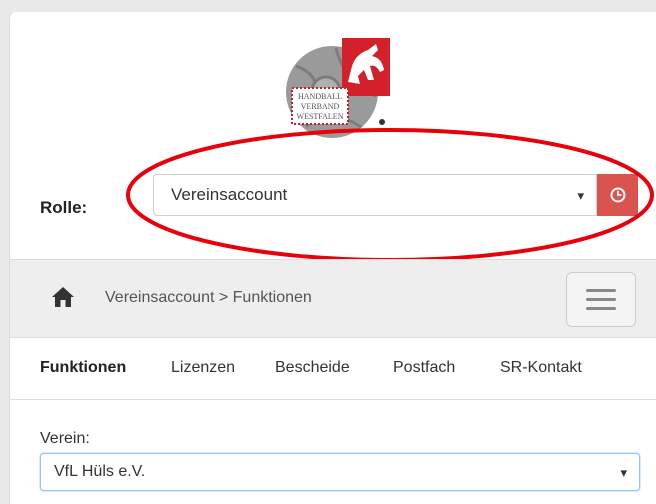 The height and width of the screenshot is (504, 656). I want to click on role-label: Rolle:, so click(64, 207).